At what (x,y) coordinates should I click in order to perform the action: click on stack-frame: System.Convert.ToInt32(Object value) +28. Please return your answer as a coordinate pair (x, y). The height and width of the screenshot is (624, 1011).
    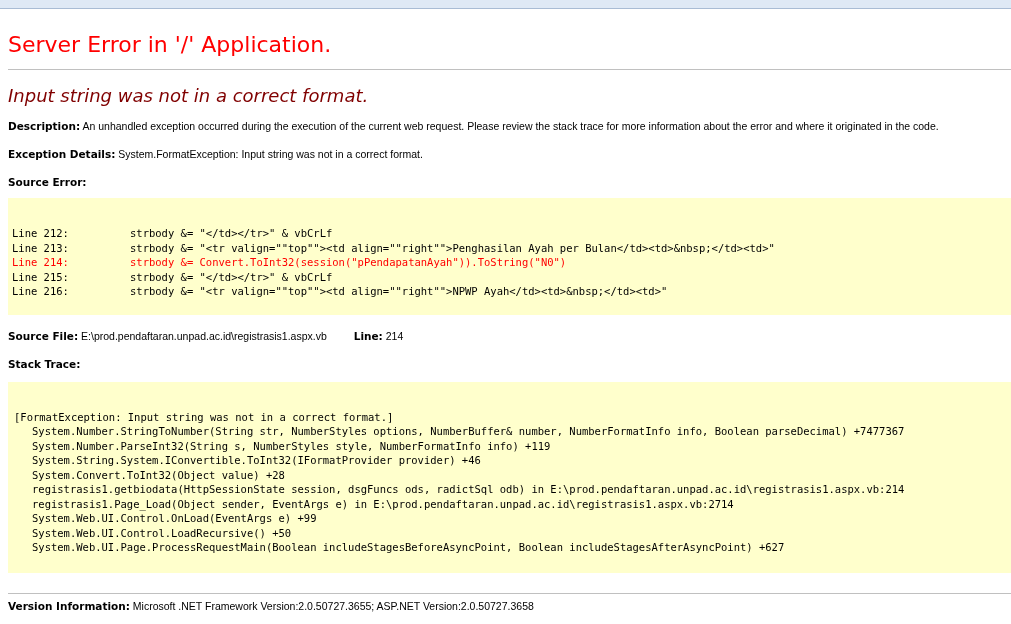
    Looking at the image, I should click on (512, 474).